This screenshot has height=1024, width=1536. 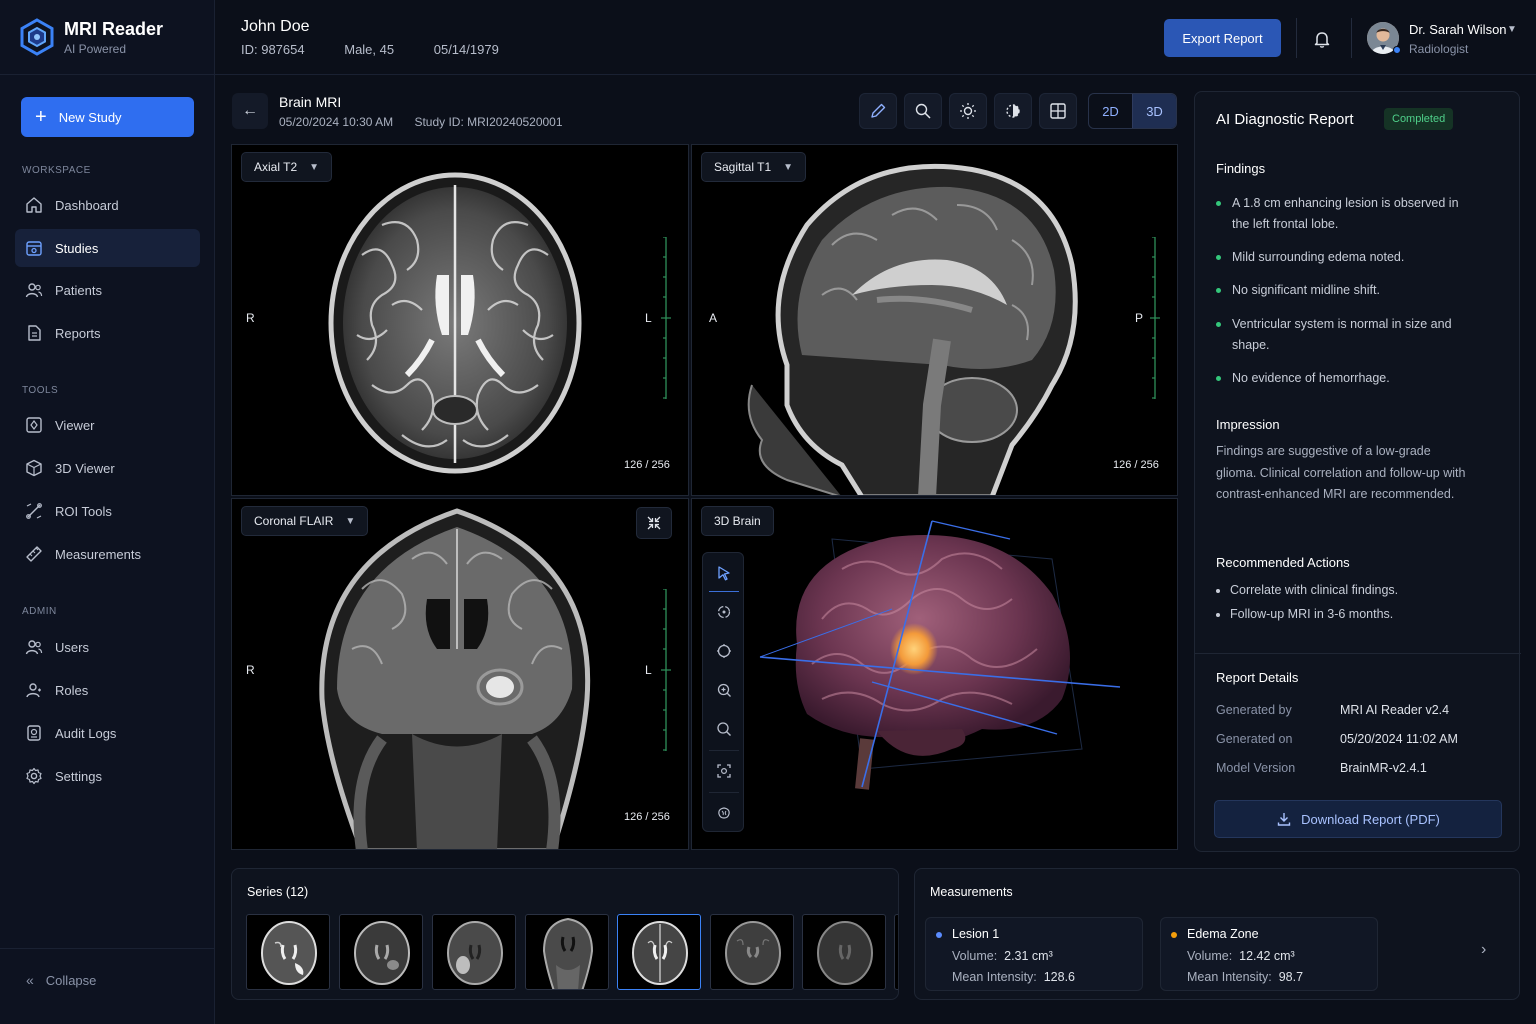 I want to click on viewport-axial: Axial T2 ▼ R L 126 / 256, so click(x=460, y=320).